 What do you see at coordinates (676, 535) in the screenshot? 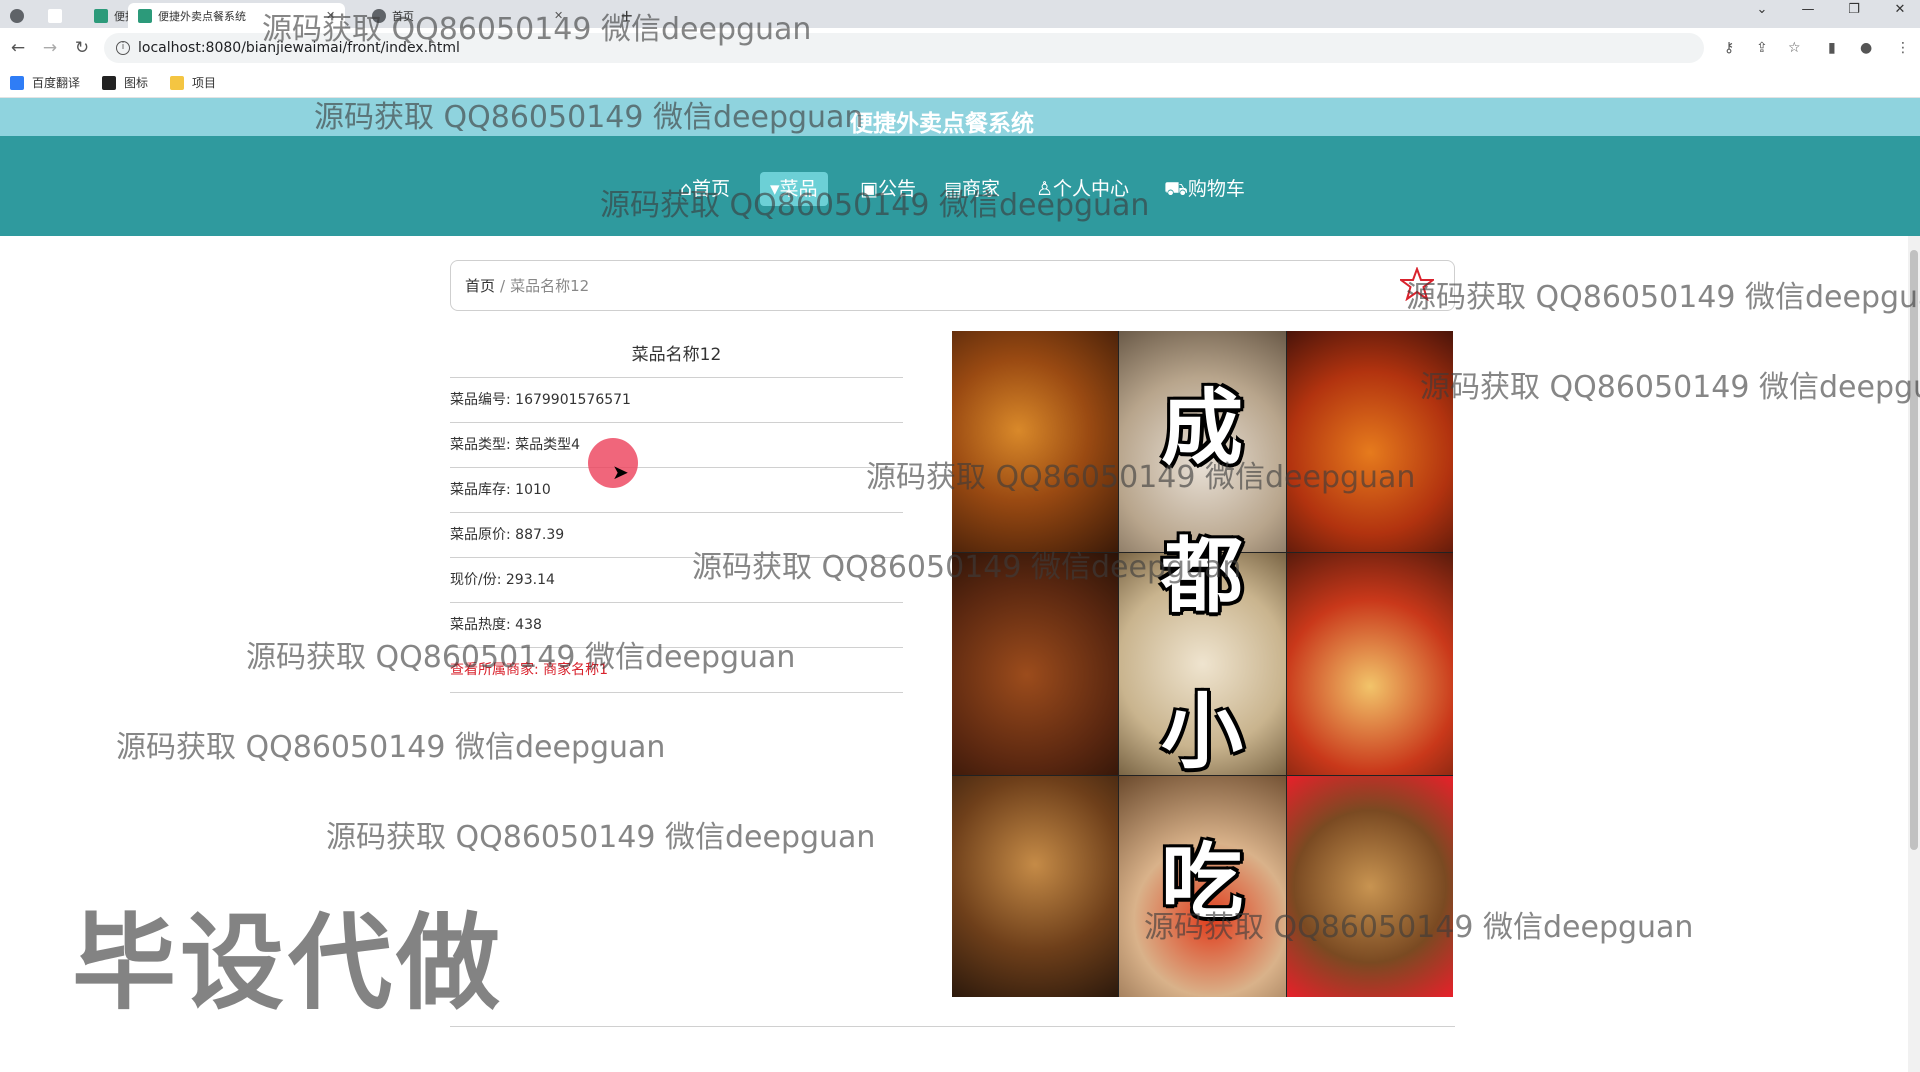
I see `dish-original-price-row: 菜品原价: 887.39` at bounding box center [676, 535].